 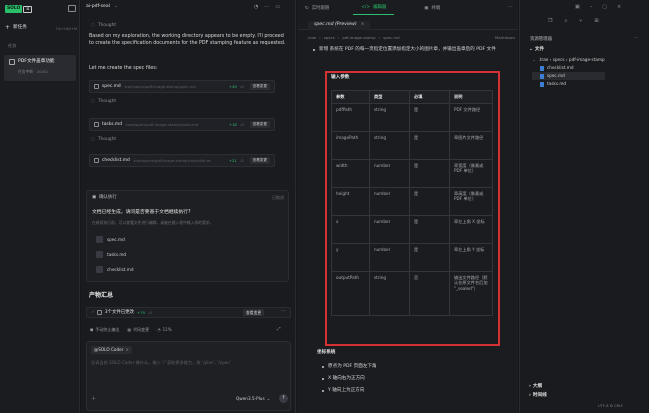 What do you see at coordinates (565, 21) in the screenshot?
I see `search-icon: ⌕` at bounding box center [565, 21].